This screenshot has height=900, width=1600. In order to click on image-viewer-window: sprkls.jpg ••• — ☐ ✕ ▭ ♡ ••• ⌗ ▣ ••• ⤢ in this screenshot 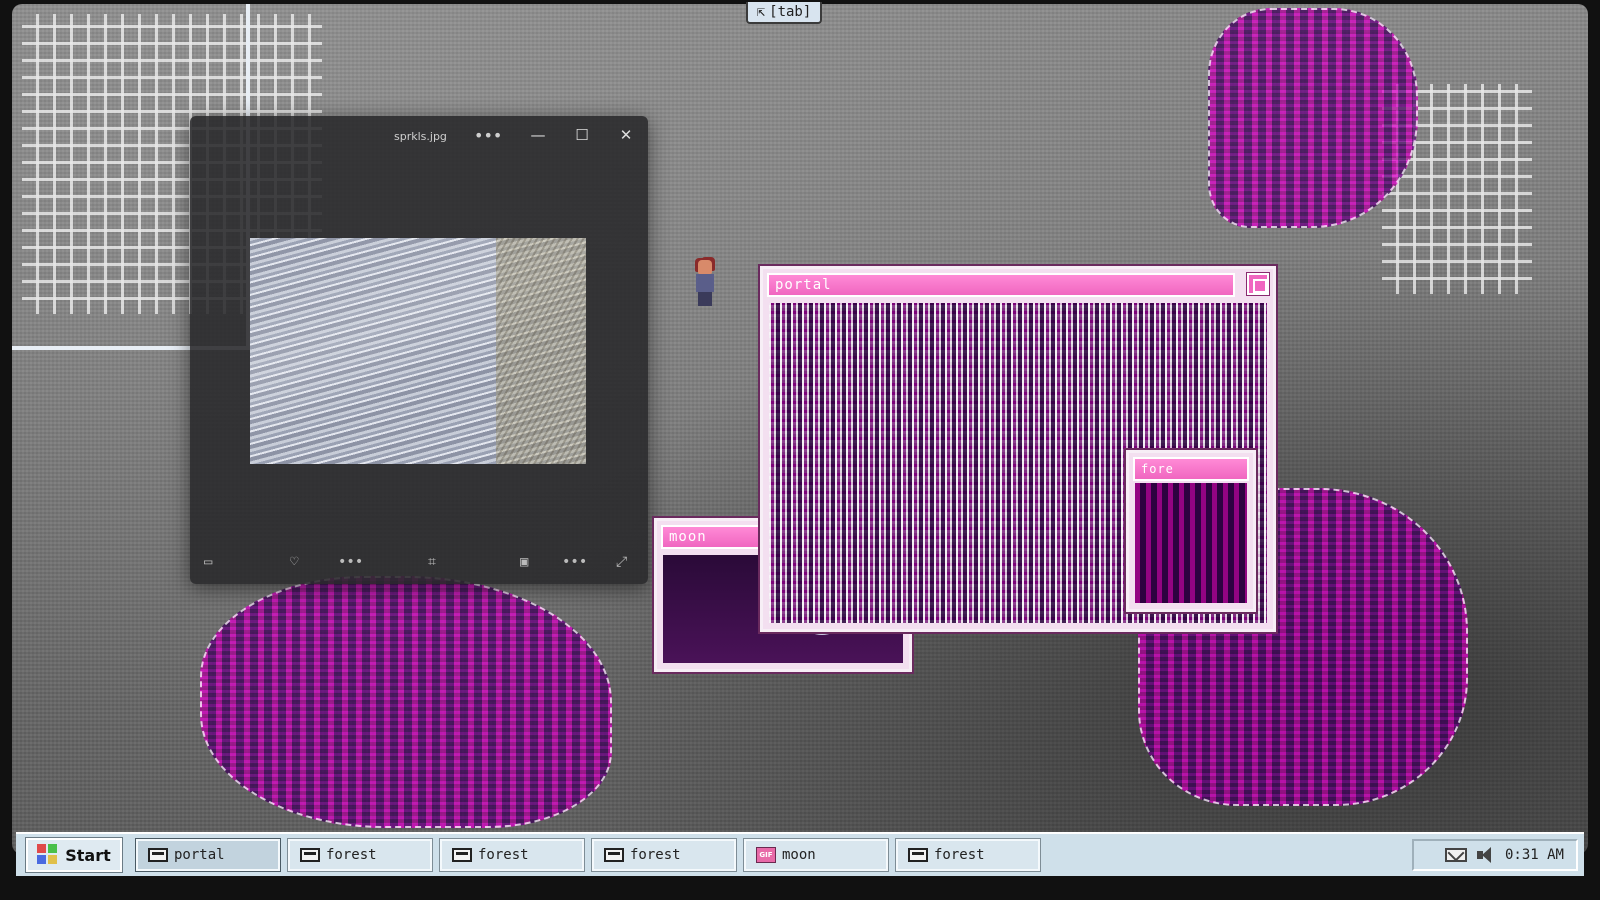, I will do `click(419, 350)`.